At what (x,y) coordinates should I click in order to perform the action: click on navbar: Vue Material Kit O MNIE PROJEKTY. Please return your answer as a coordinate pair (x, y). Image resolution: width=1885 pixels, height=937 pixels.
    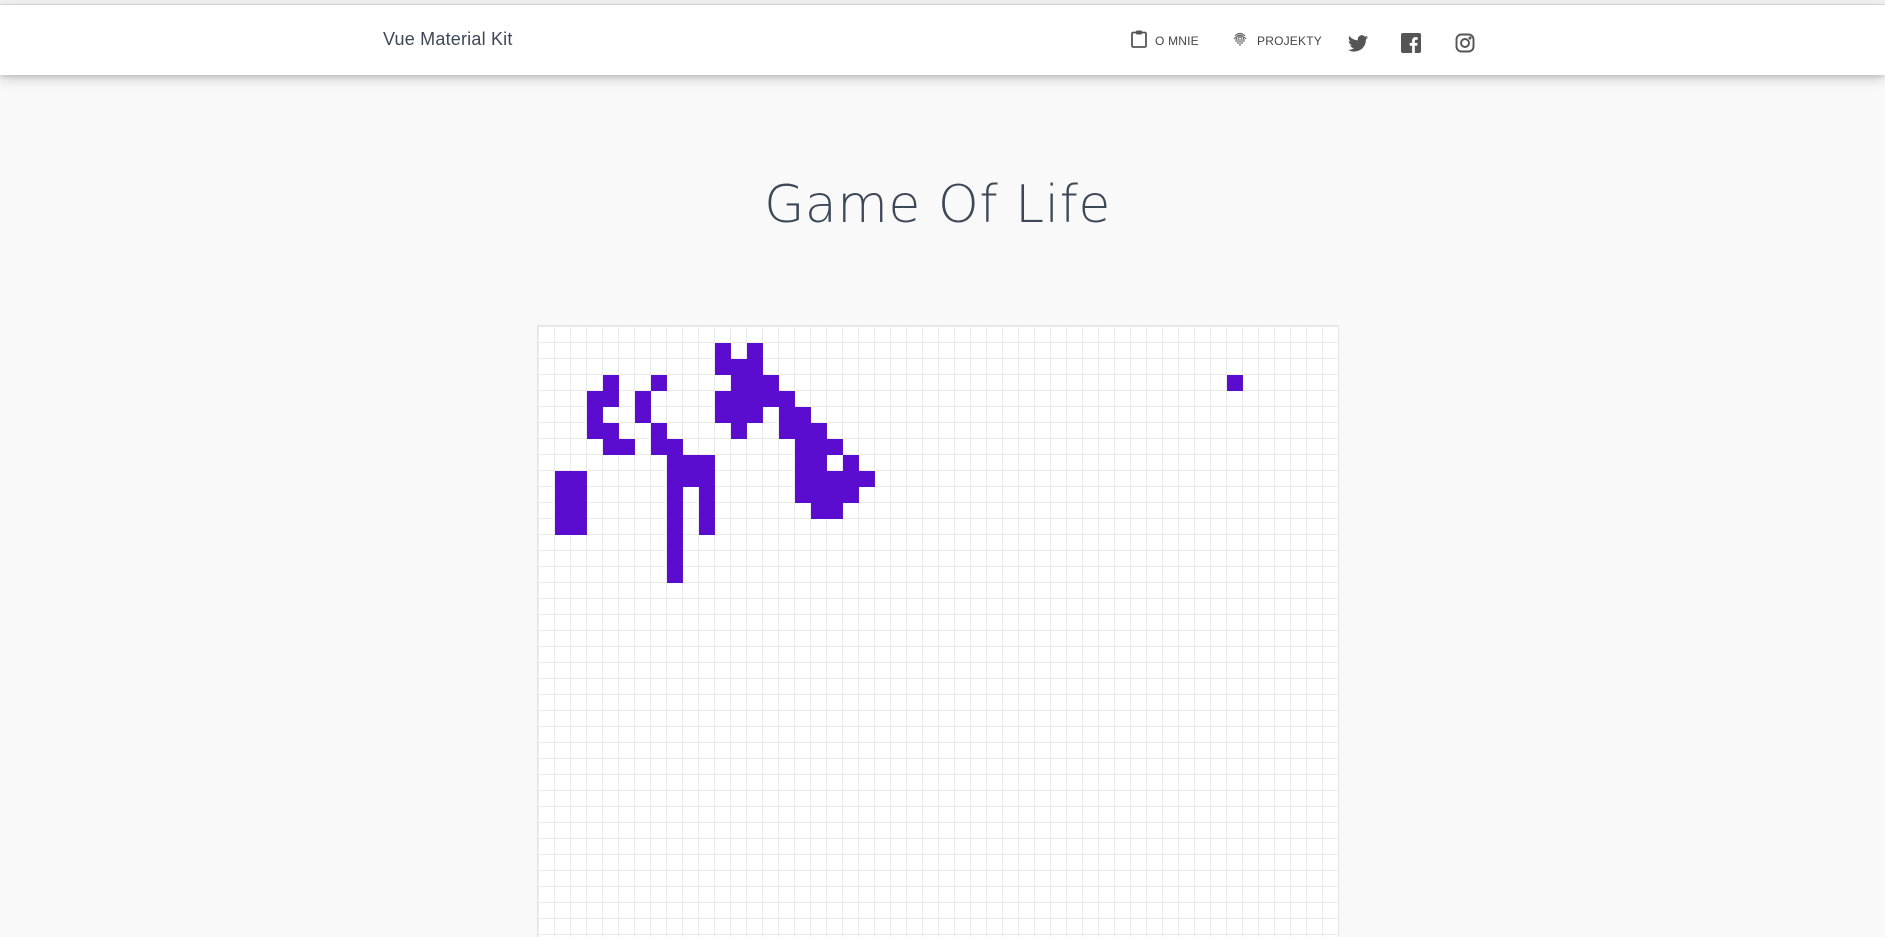
    Looking at the image, I should click on (942, 40).